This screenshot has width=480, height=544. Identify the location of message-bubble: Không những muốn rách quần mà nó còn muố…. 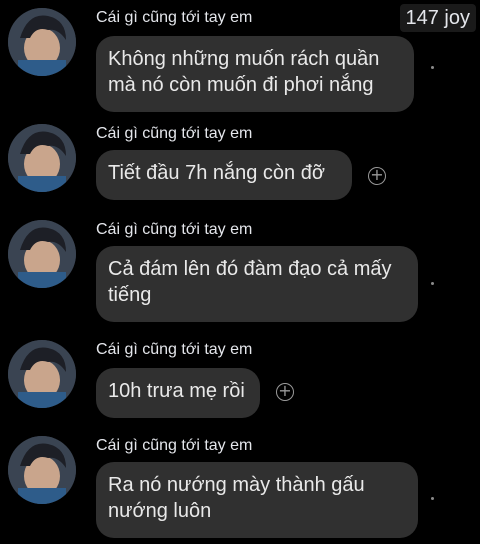
(255, 74).